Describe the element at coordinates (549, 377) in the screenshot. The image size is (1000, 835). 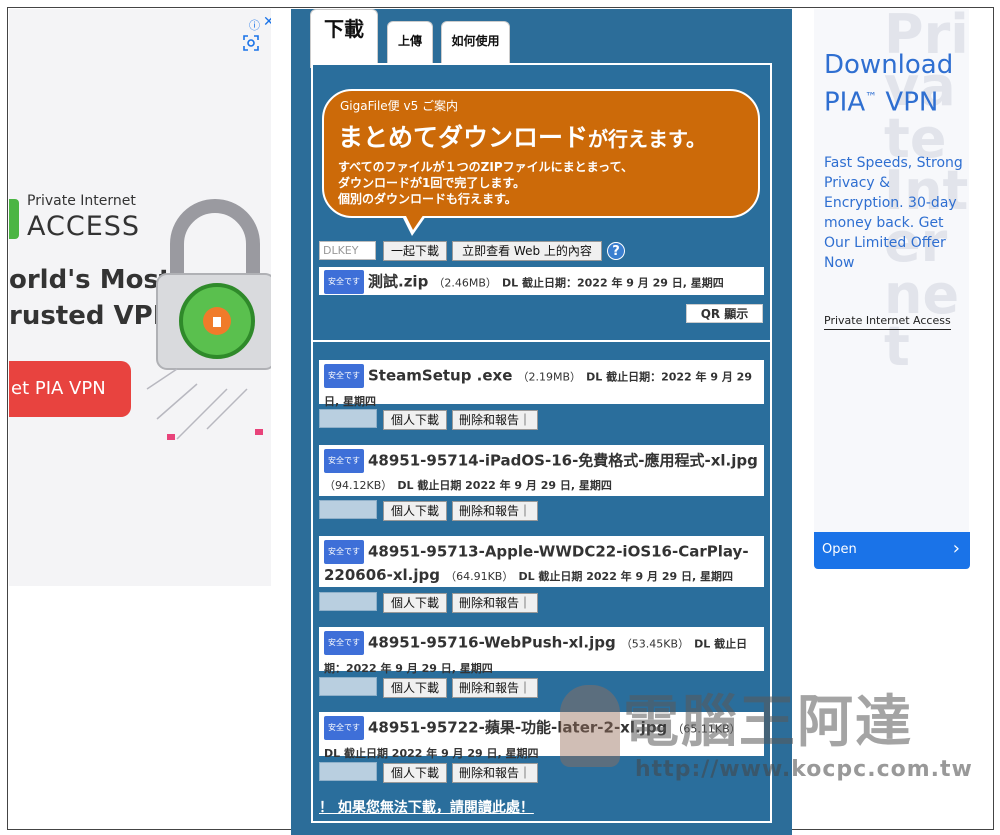
I see `file-size: （2.19MB）` at that location.